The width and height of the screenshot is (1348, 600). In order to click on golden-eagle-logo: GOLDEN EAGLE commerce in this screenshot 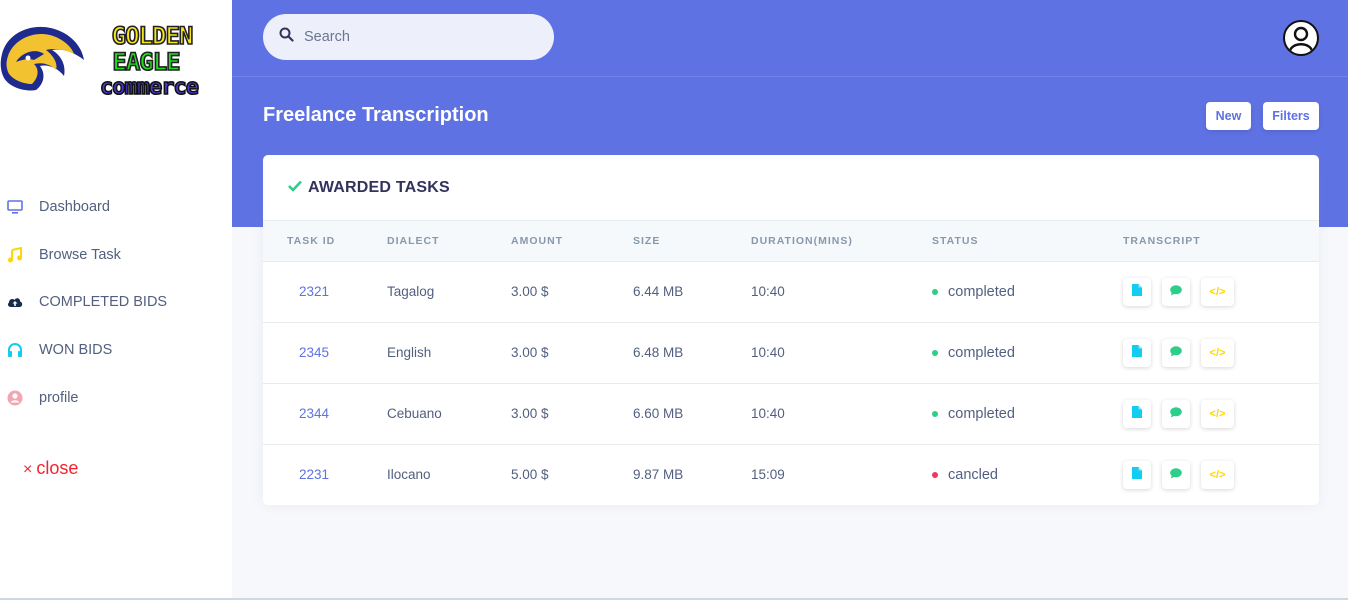, I will do `click(111, 60)`.